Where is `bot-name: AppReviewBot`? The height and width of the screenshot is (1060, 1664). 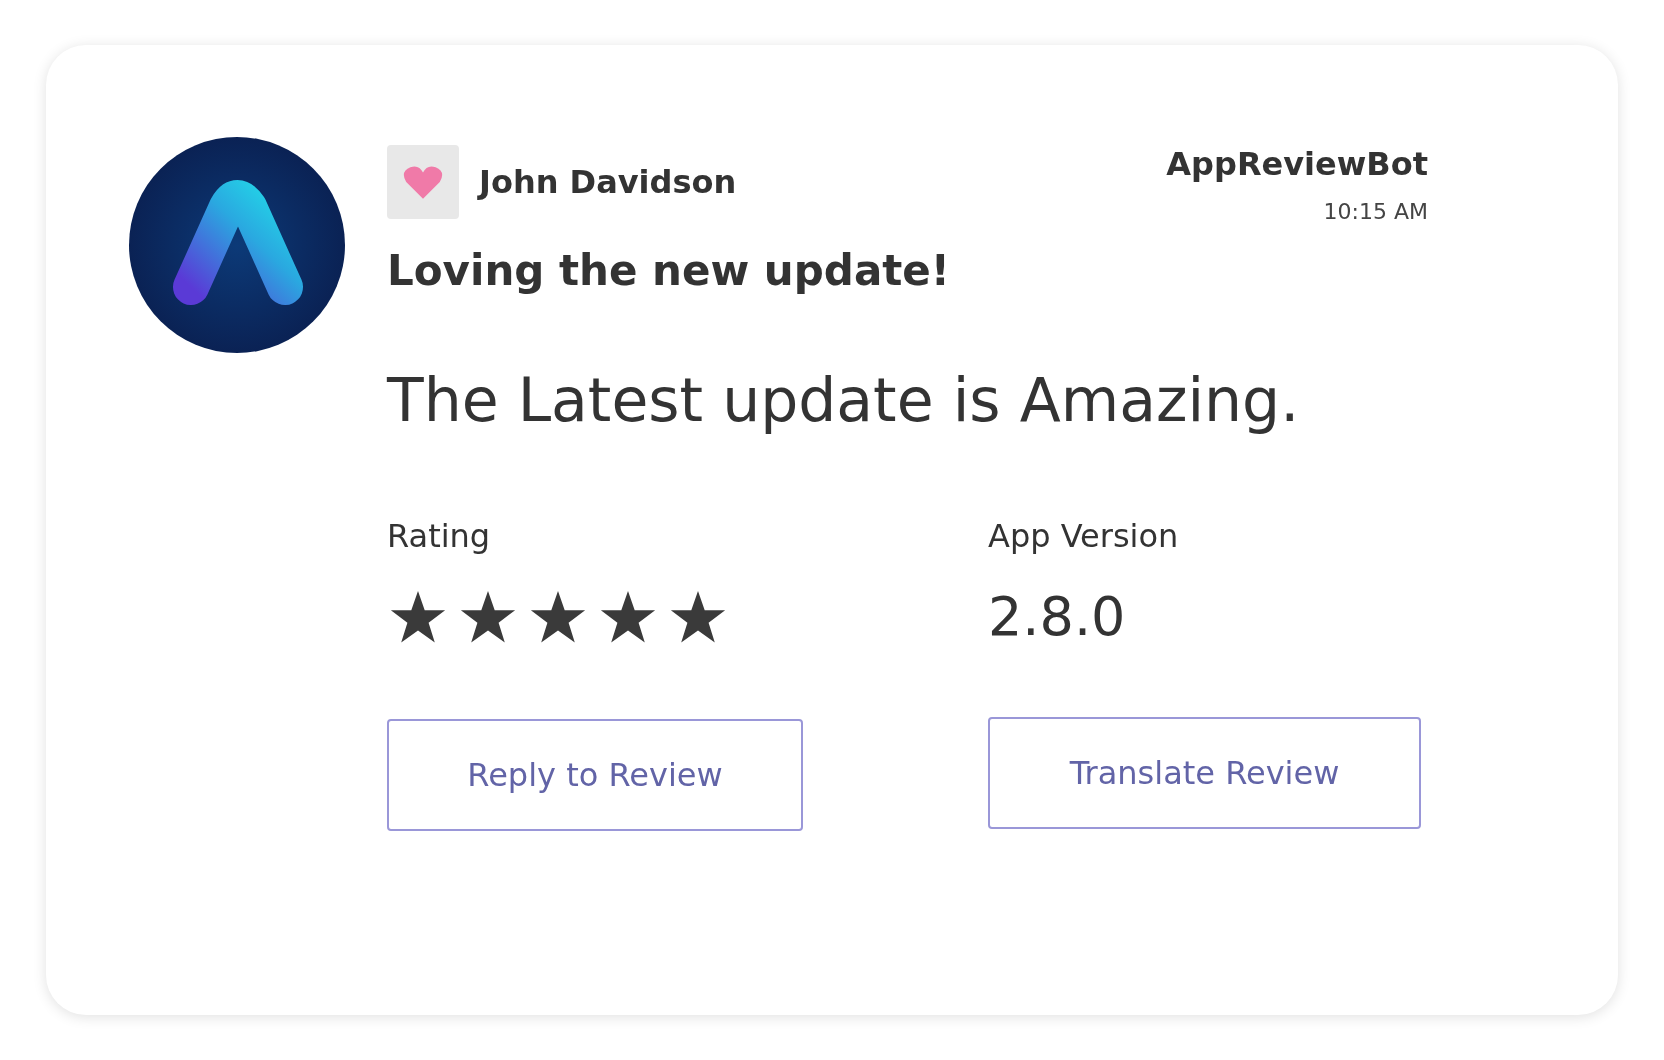 bot-name: AppReviewBot is located at coordinates (1297, 164).